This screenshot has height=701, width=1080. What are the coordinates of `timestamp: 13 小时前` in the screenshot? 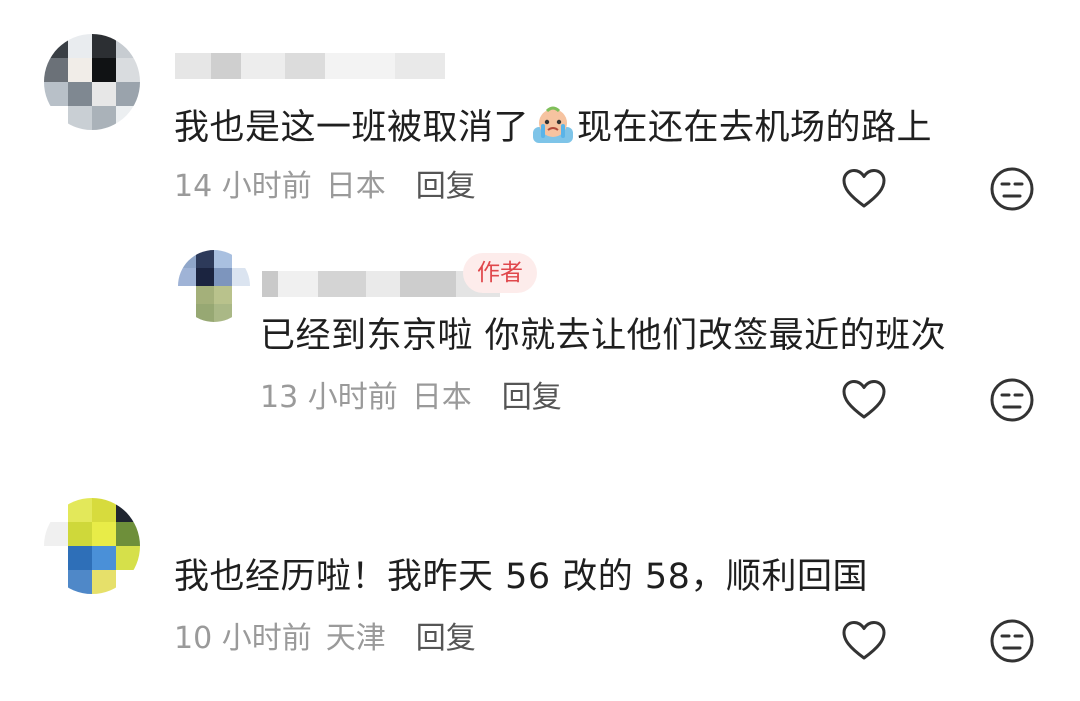 It's located at (329, 397).